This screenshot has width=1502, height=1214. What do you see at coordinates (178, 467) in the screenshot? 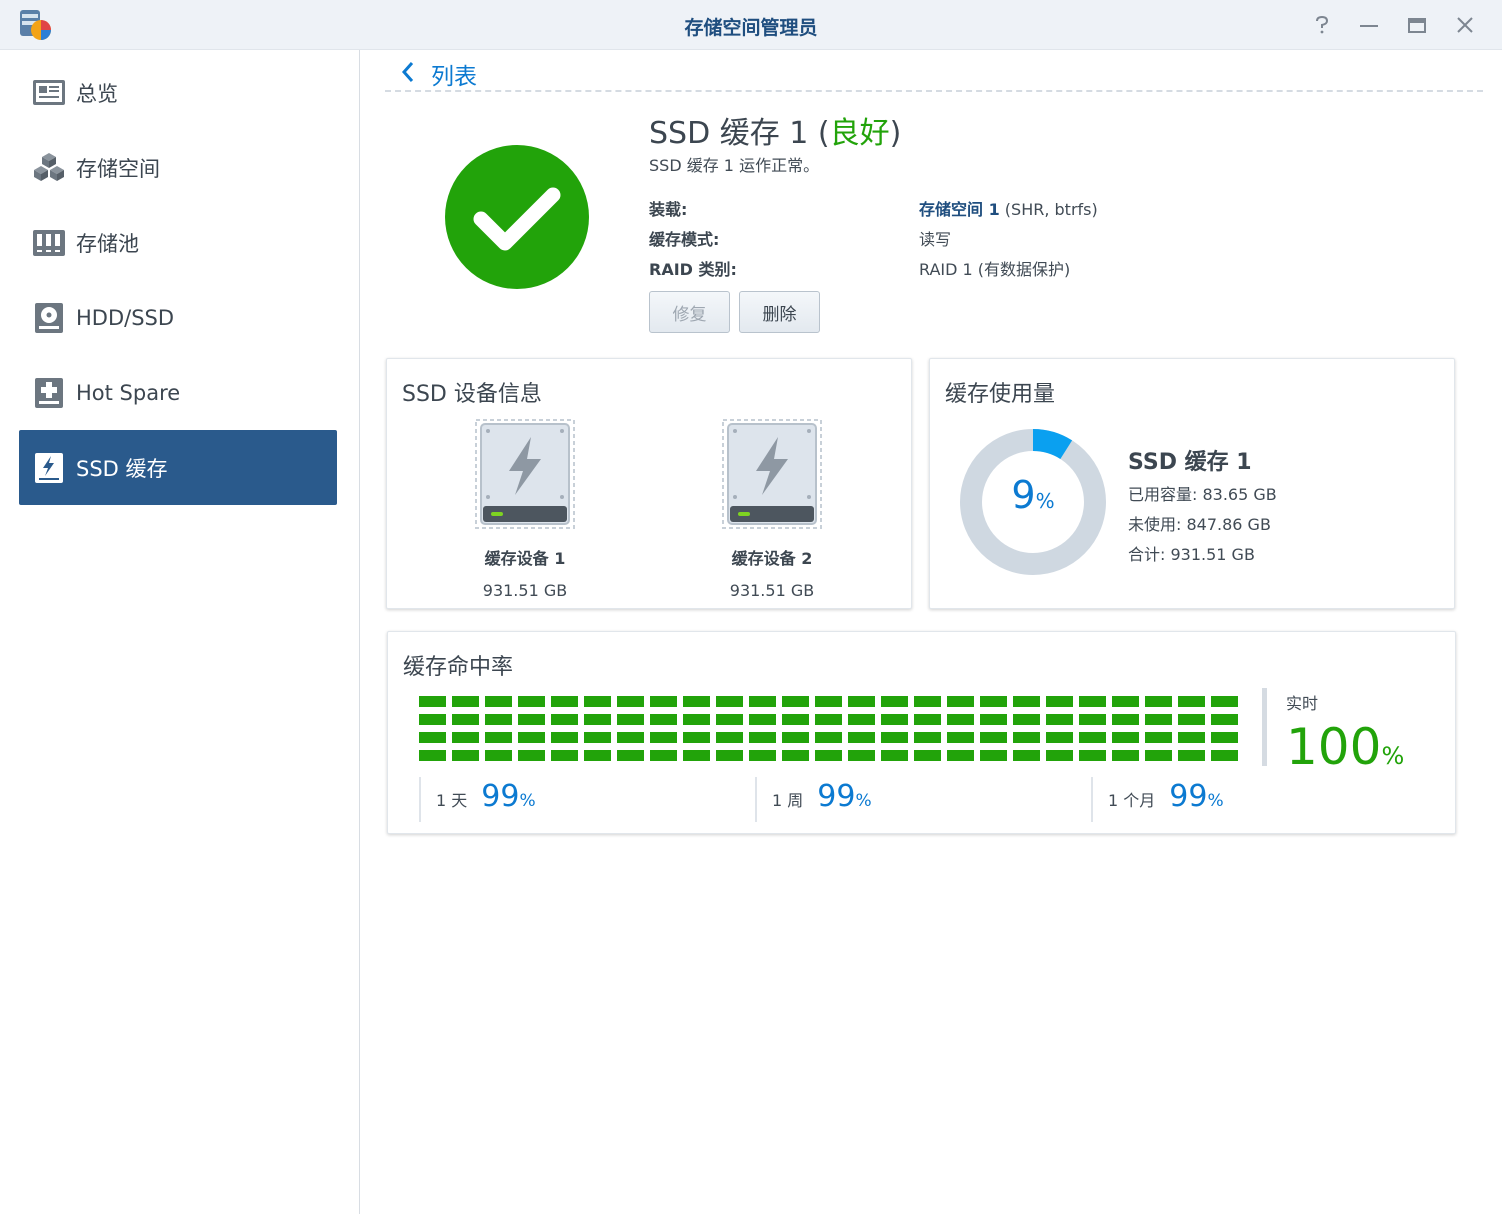
I see `sidebar-item-ssd-cache: SSD 缓存` at bounding box center [178, 467].